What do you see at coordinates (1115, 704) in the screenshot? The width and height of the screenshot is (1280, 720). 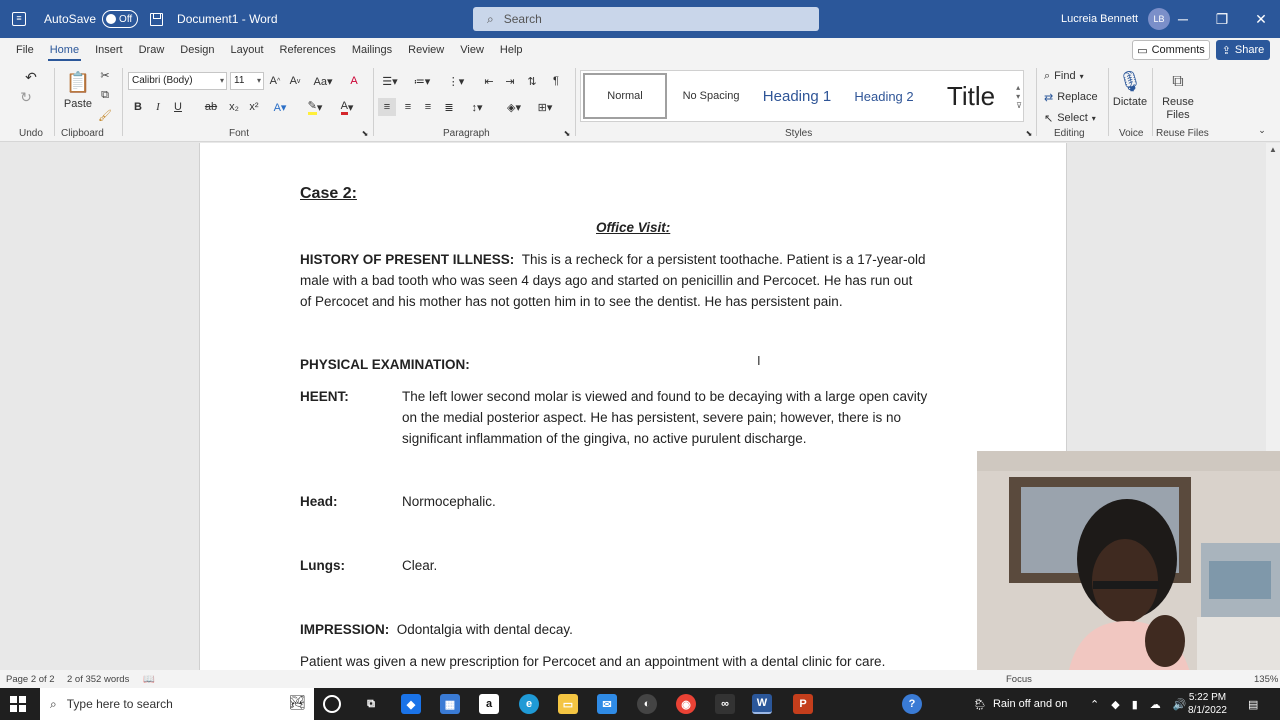 I see `dropbox-tray-icon: ◆` at bounding box center [1115, 704].